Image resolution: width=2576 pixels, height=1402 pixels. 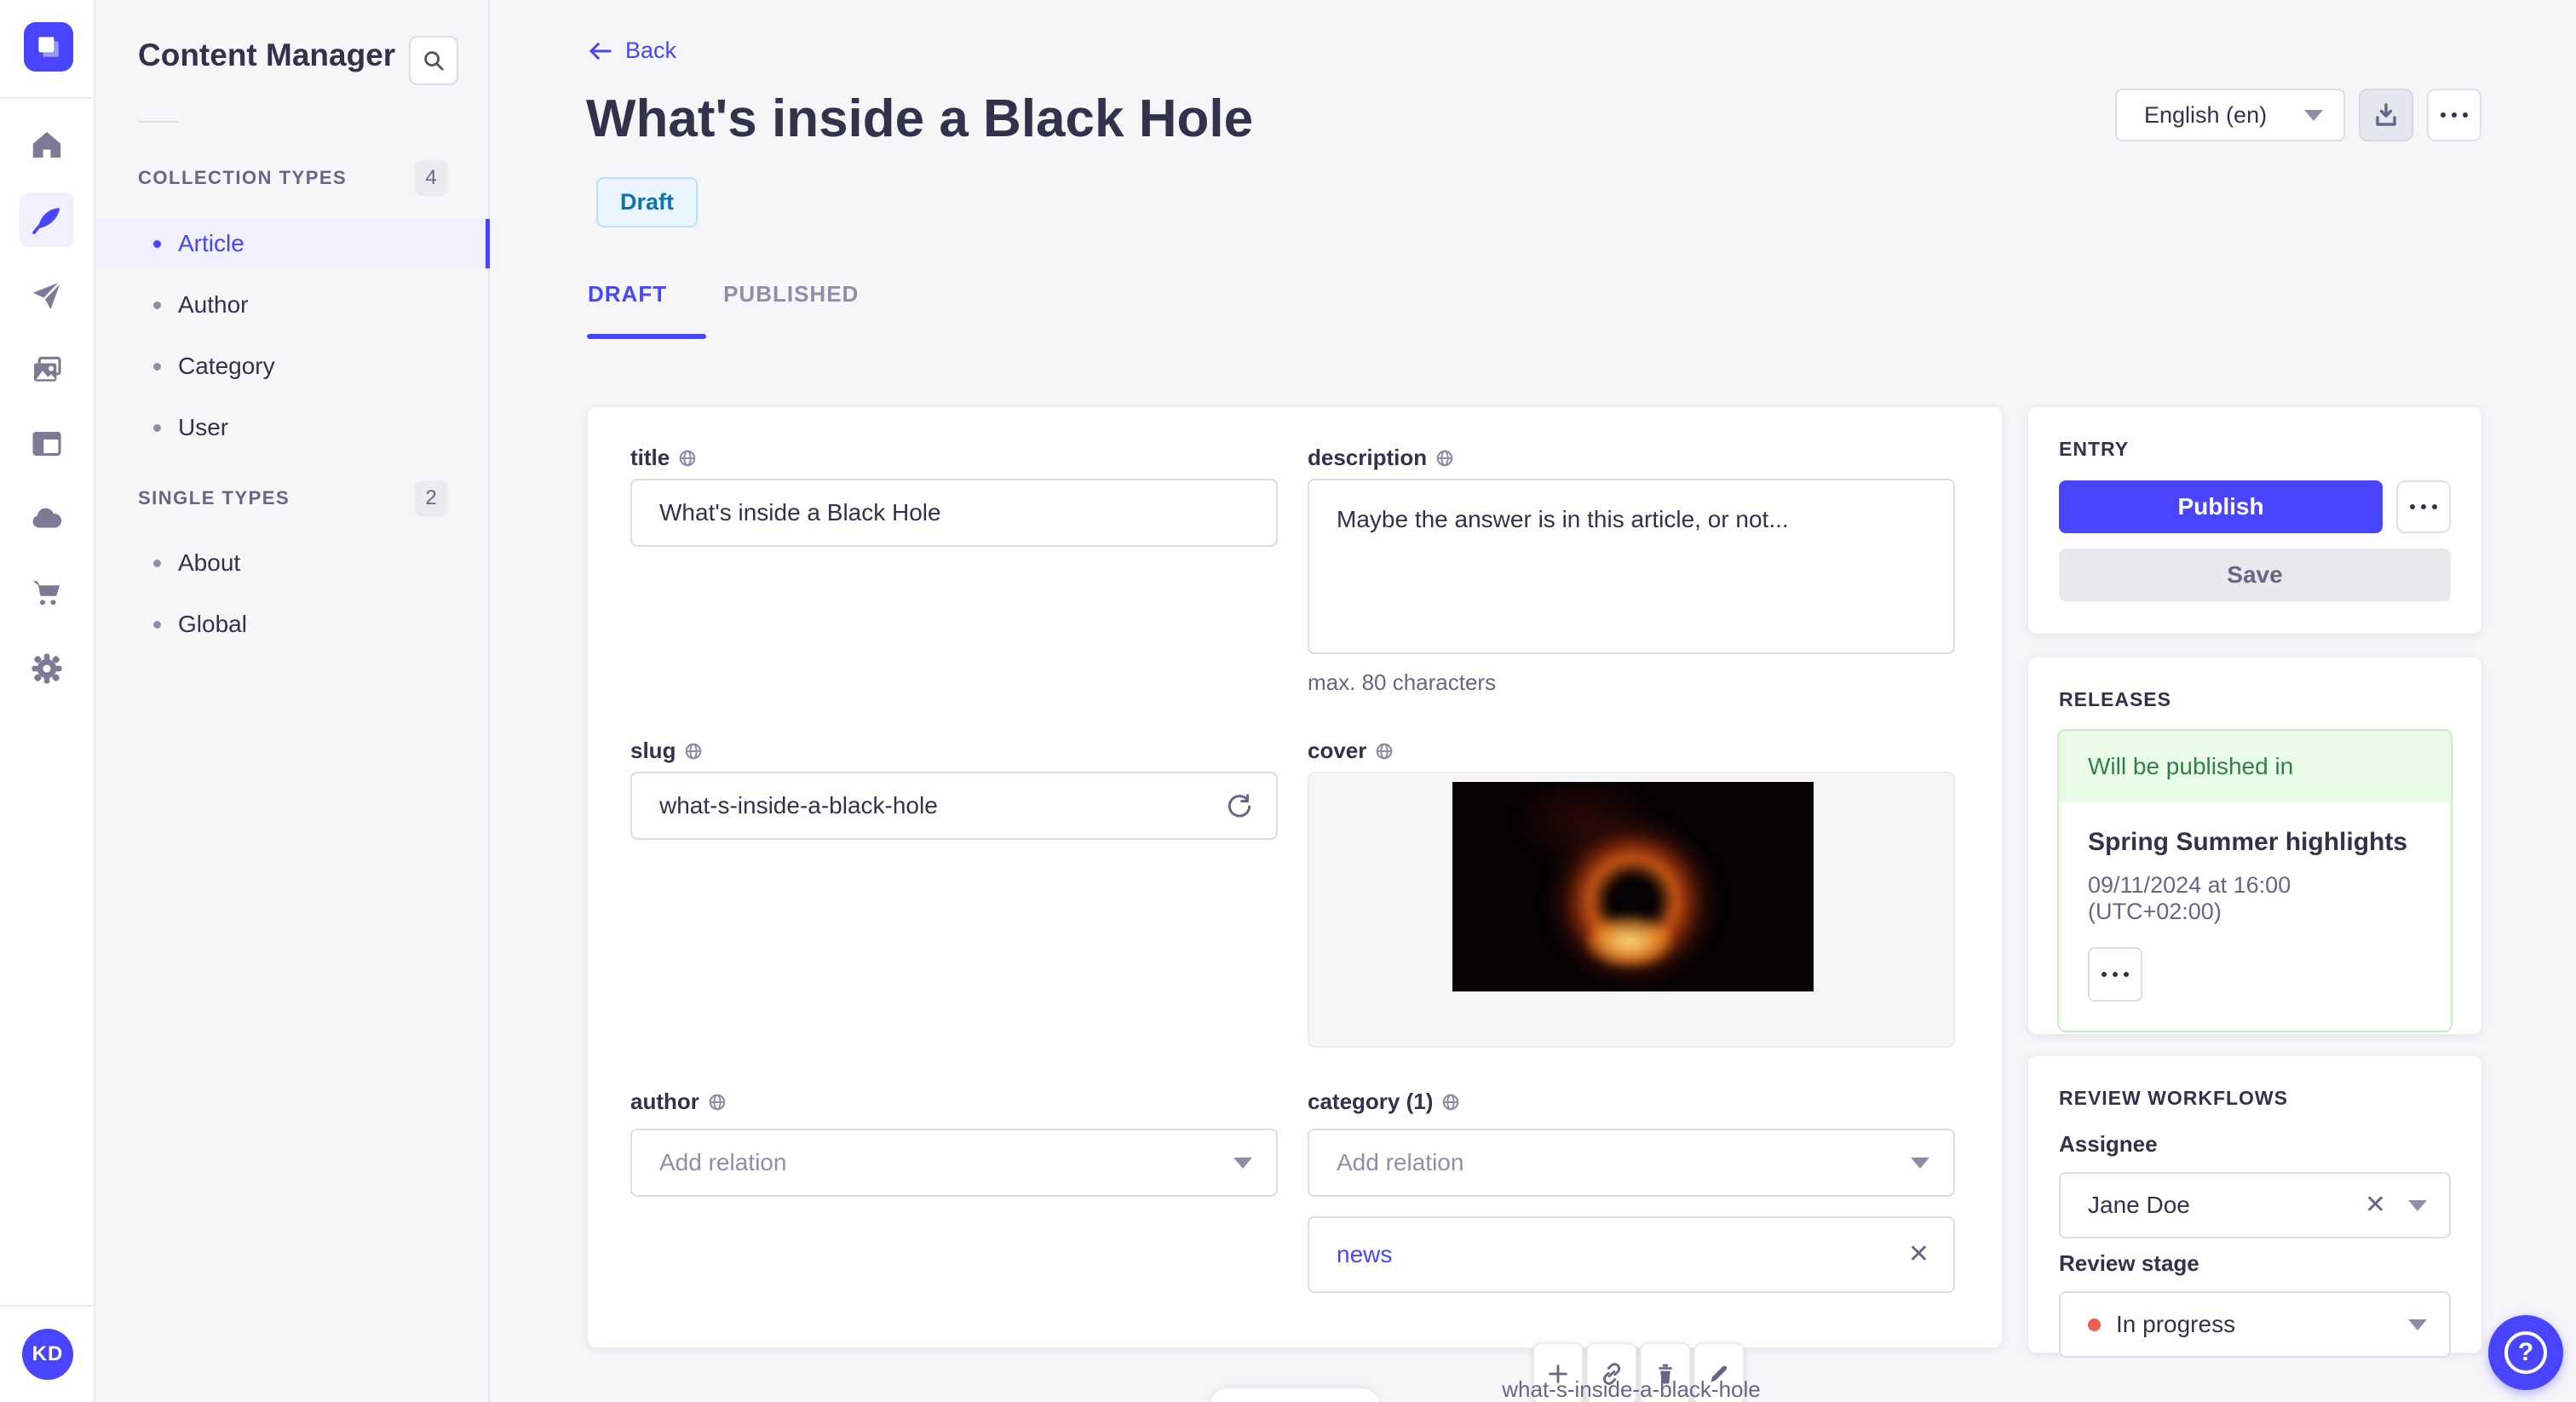 I want to click on slug-input, so click(x=954, y=806).